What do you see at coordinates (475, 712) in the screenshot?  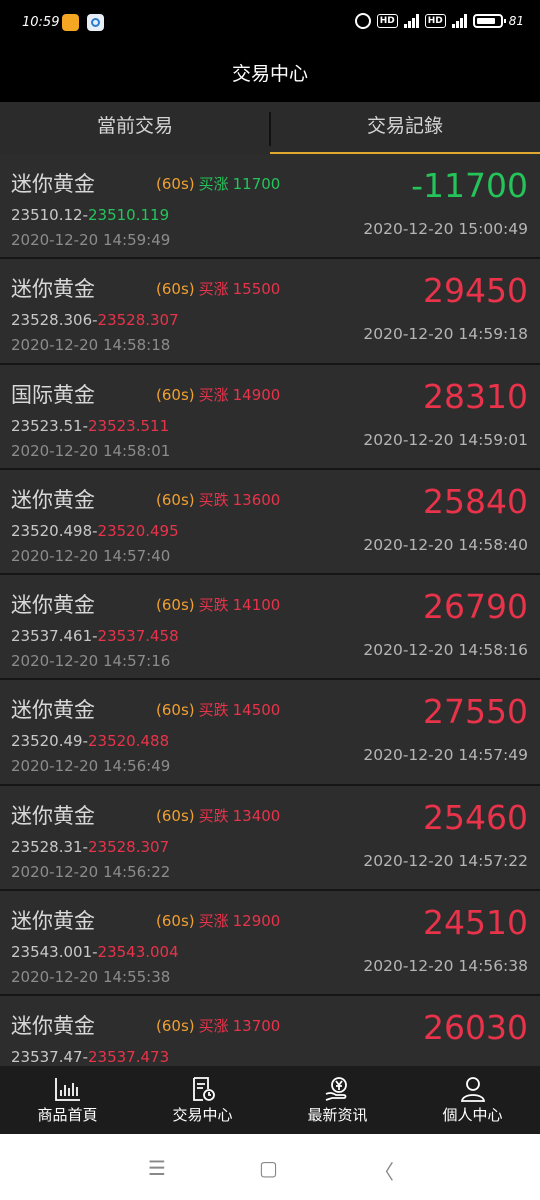 I see `trade-profit: 27550` at bounding box center [475, 712].